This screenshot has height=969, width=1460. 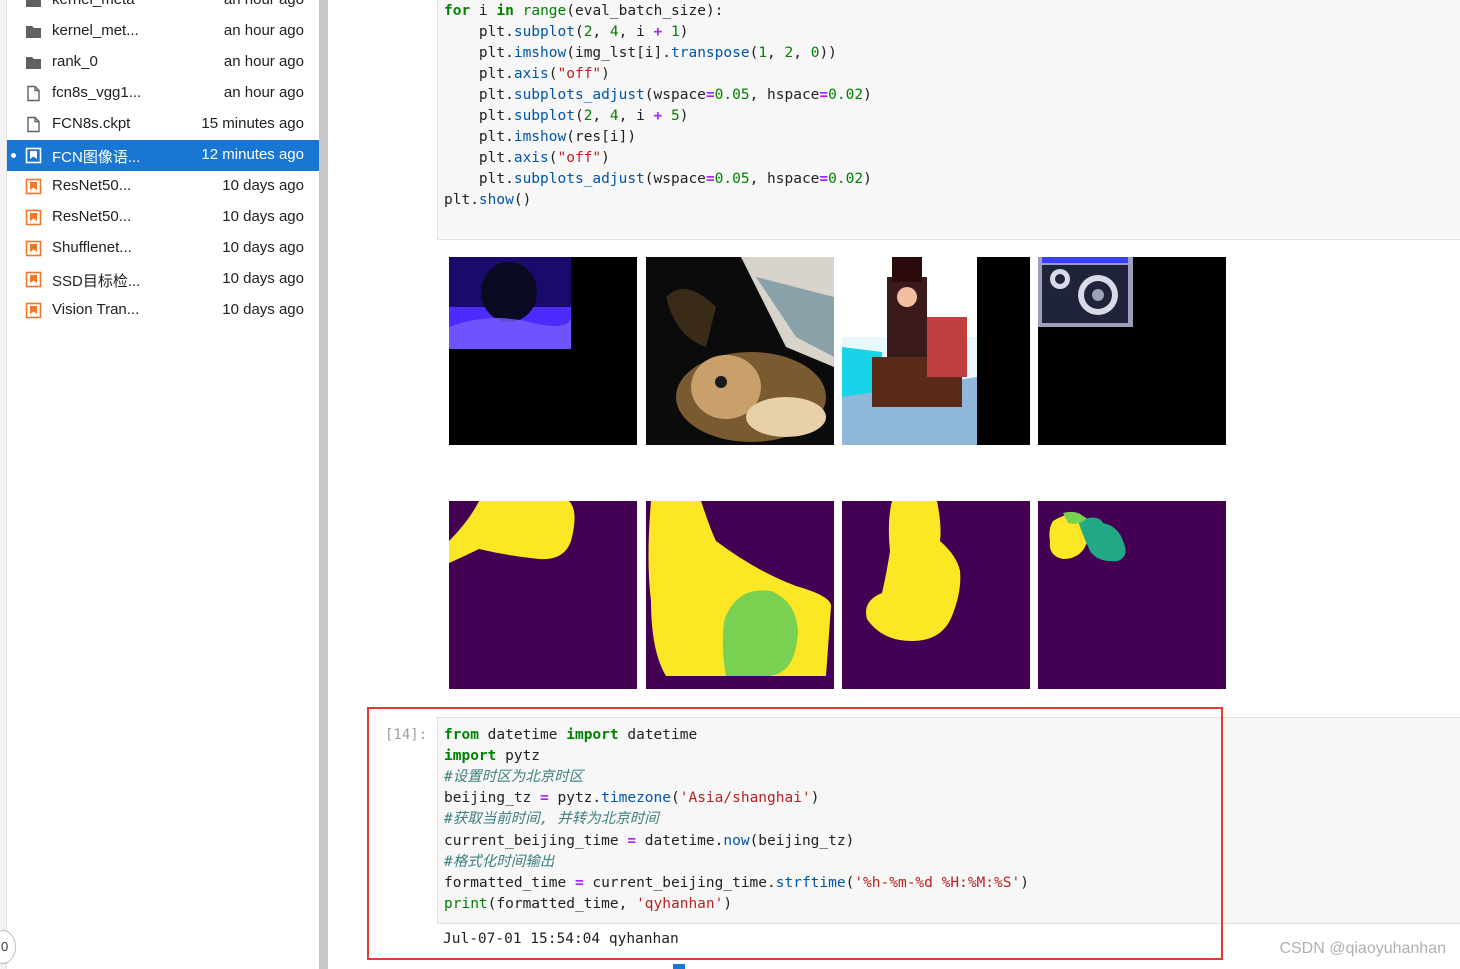 I want to click on edge-badge: 0, so click(x=8, y=947).